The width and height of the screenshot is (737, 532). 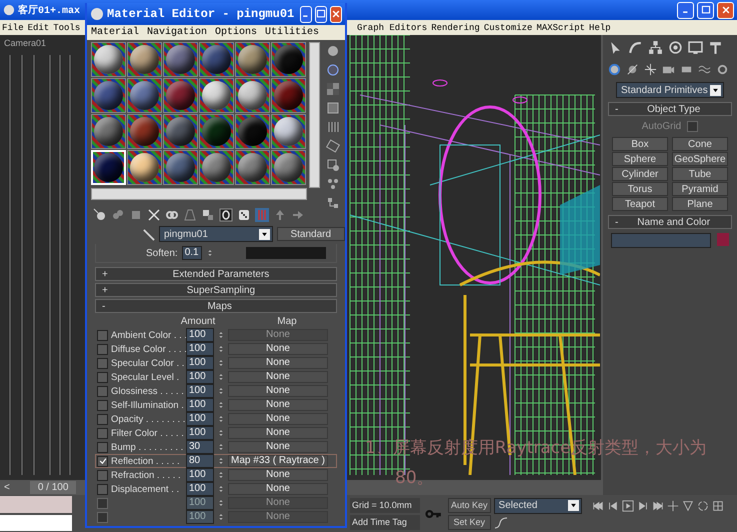 What do you see at coordinates (508, 27) in the screenshot?
I see `menu-item: Customize` at bounding box center [508, 27].